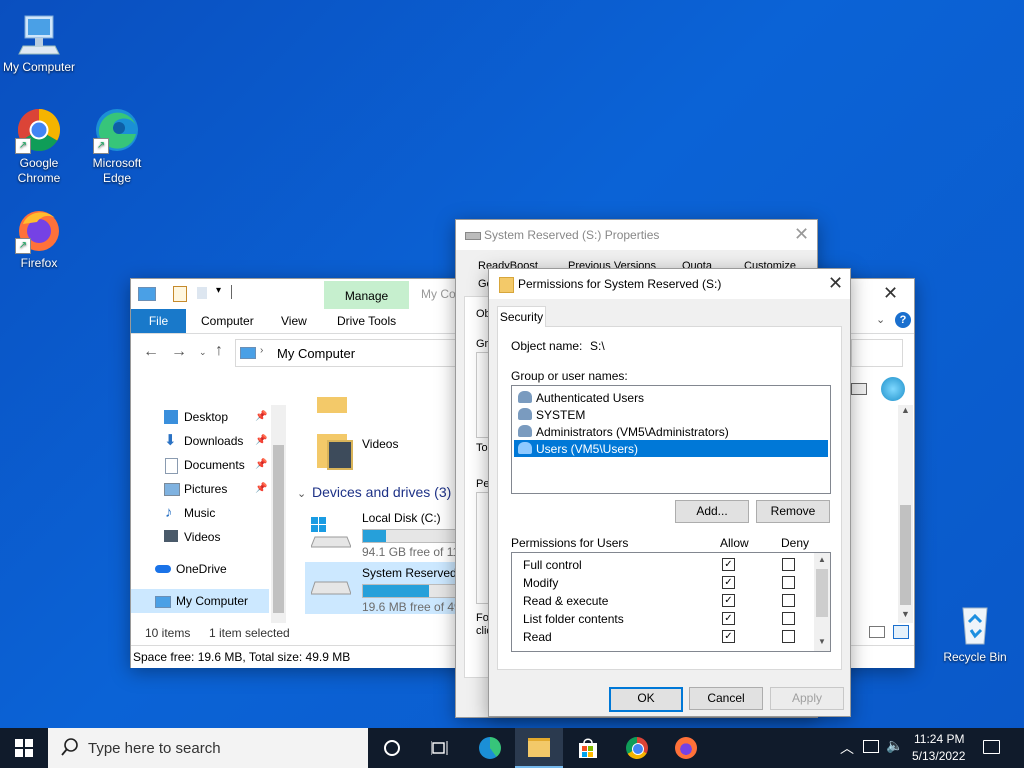  I want to click on cortana-button, so click(392, 748).